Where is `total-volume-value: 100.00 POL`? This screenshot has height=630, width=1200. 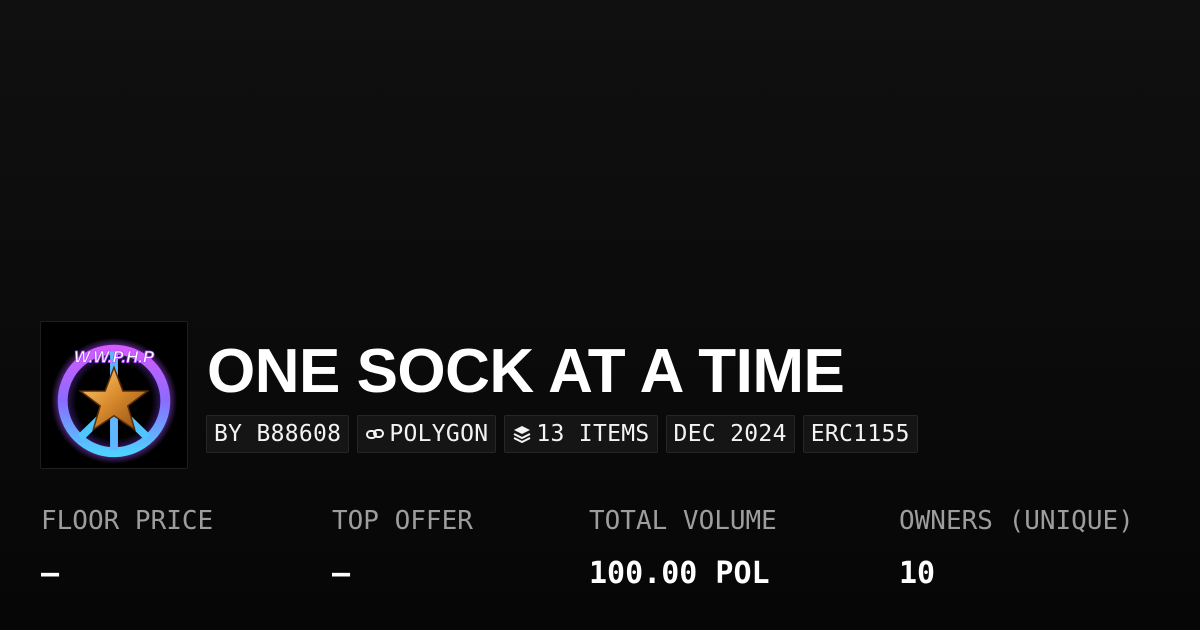 total-volume-value: 100.00 POL is located at coordinates (679, 573).